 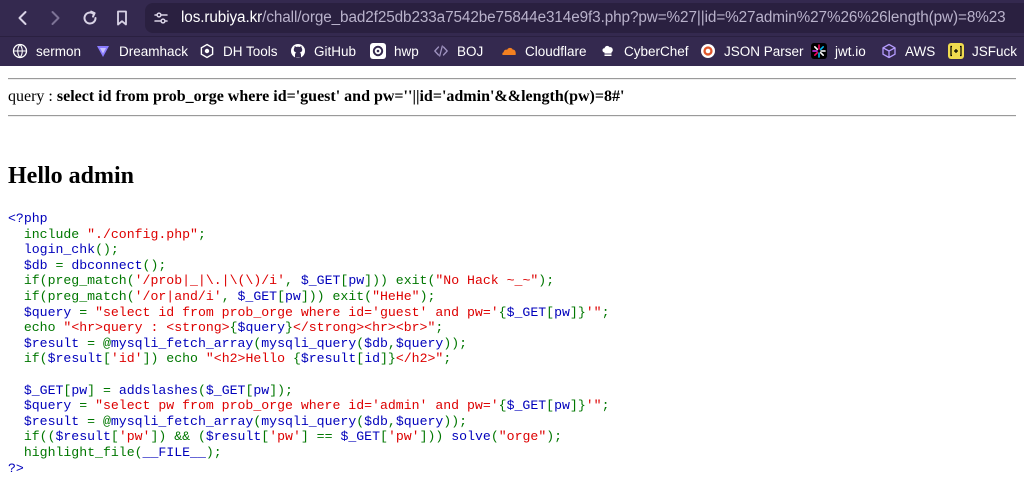 What do you see at coordinates (75, 359) in the screenshot?
I see `code-token: $result` at bounding box center [75, 359].